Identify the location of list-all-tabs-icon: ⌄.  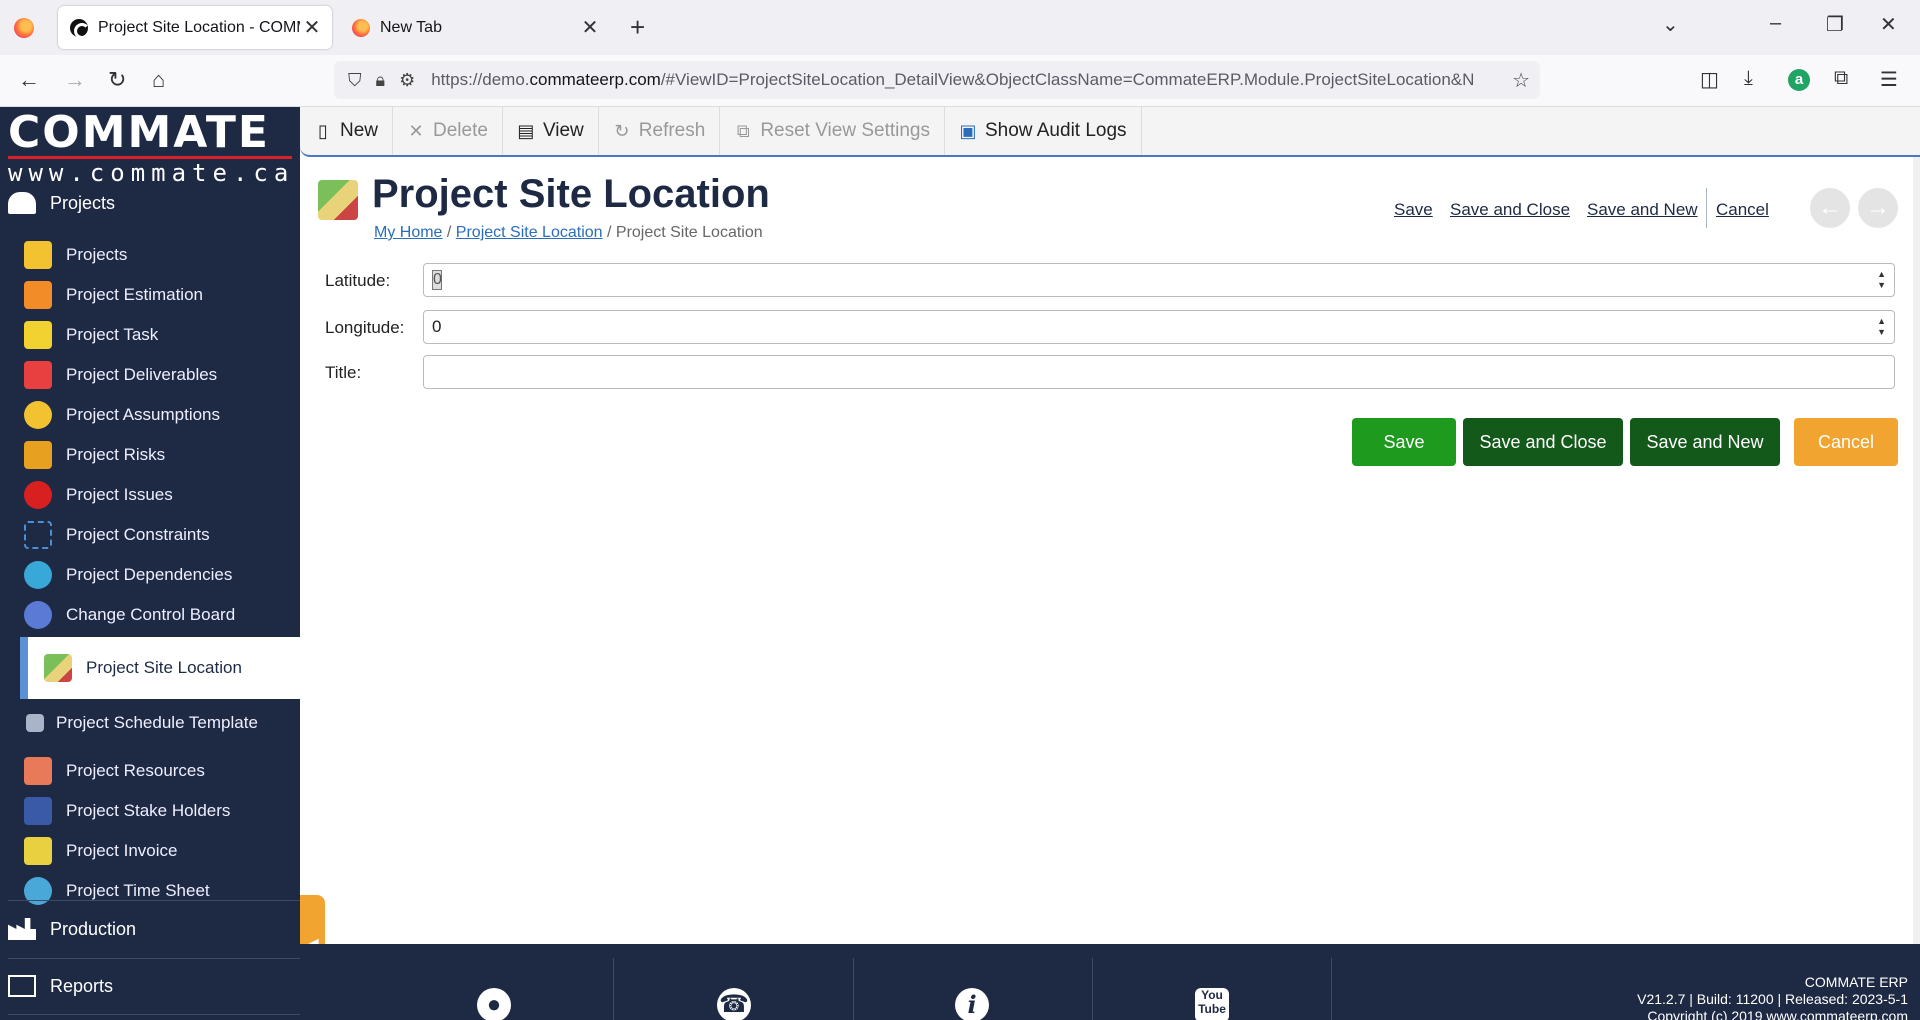
(1670, 24).